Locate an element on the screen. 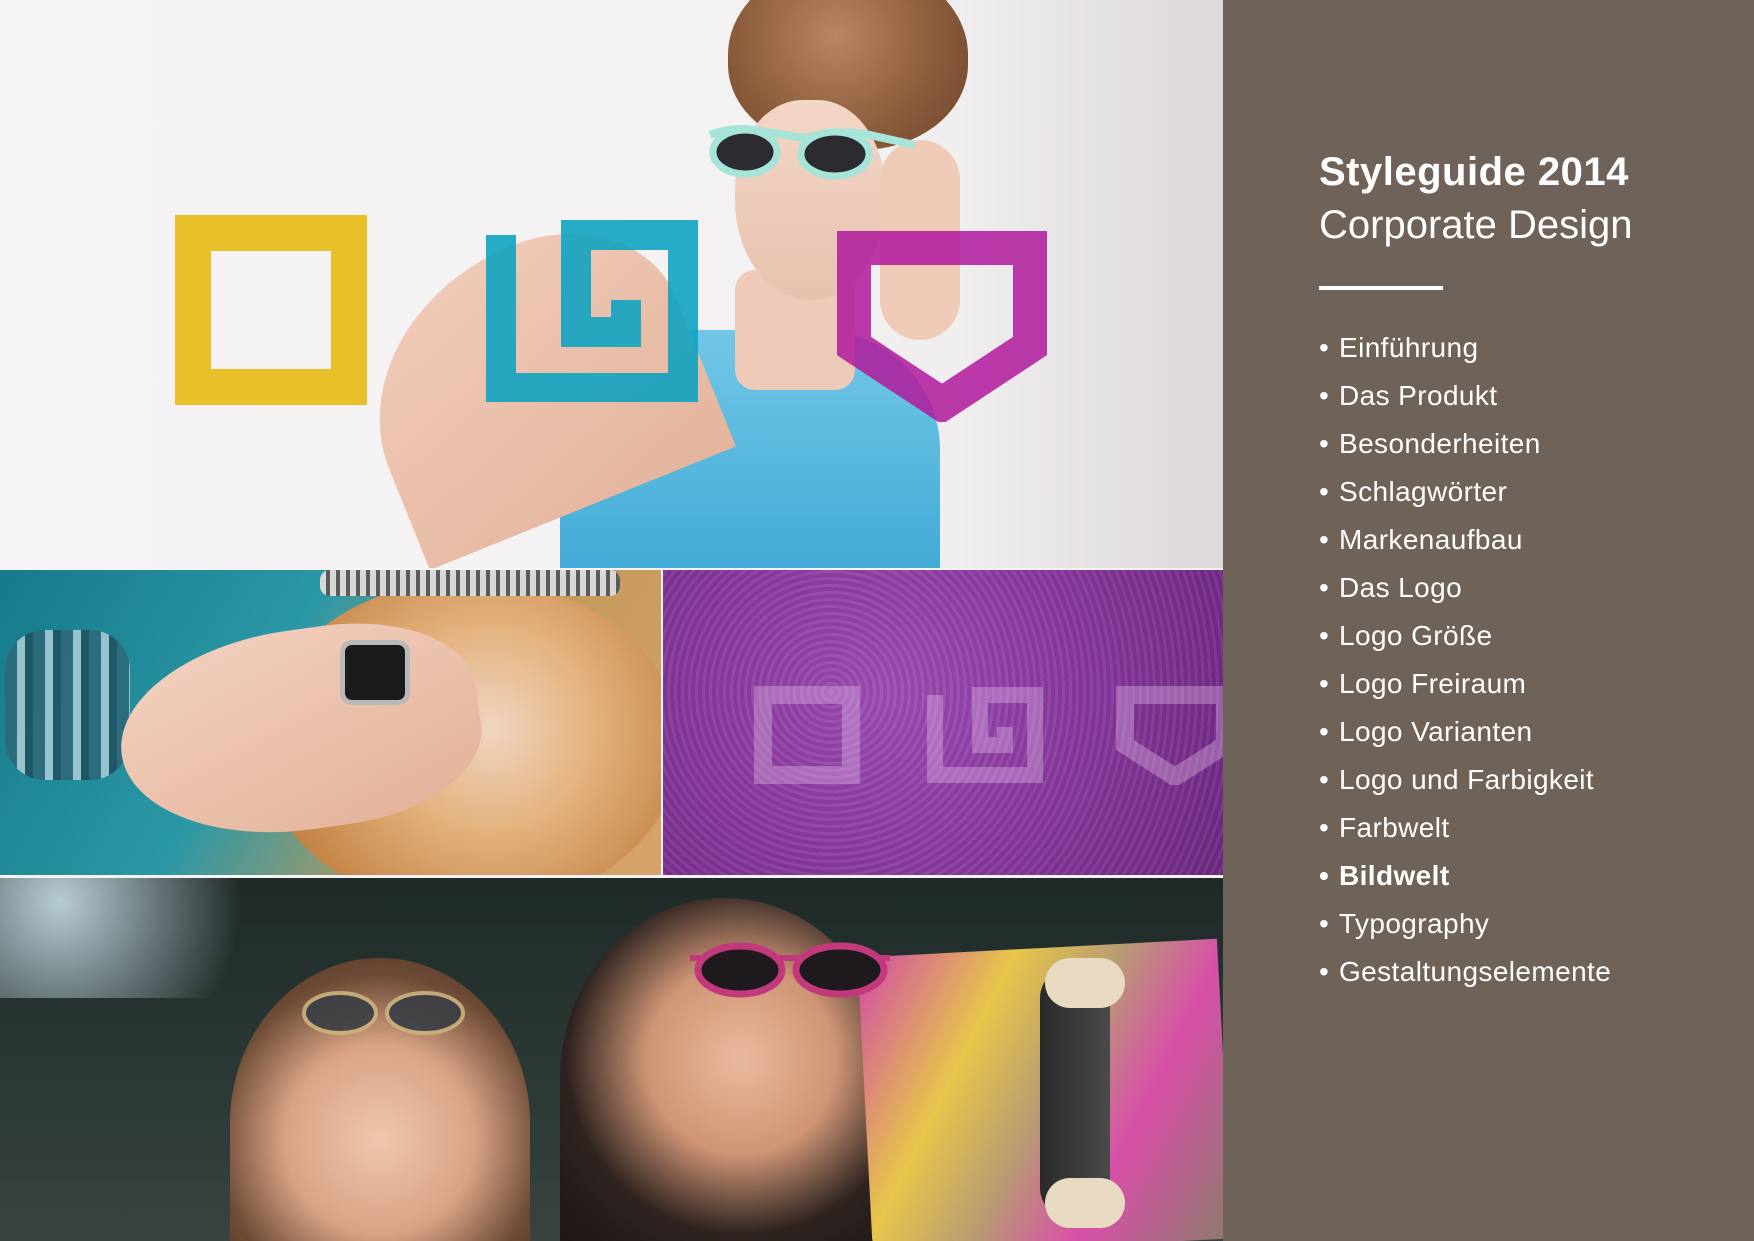  list-item-label: Markenaufbau is located at coordinates (1431, 539).